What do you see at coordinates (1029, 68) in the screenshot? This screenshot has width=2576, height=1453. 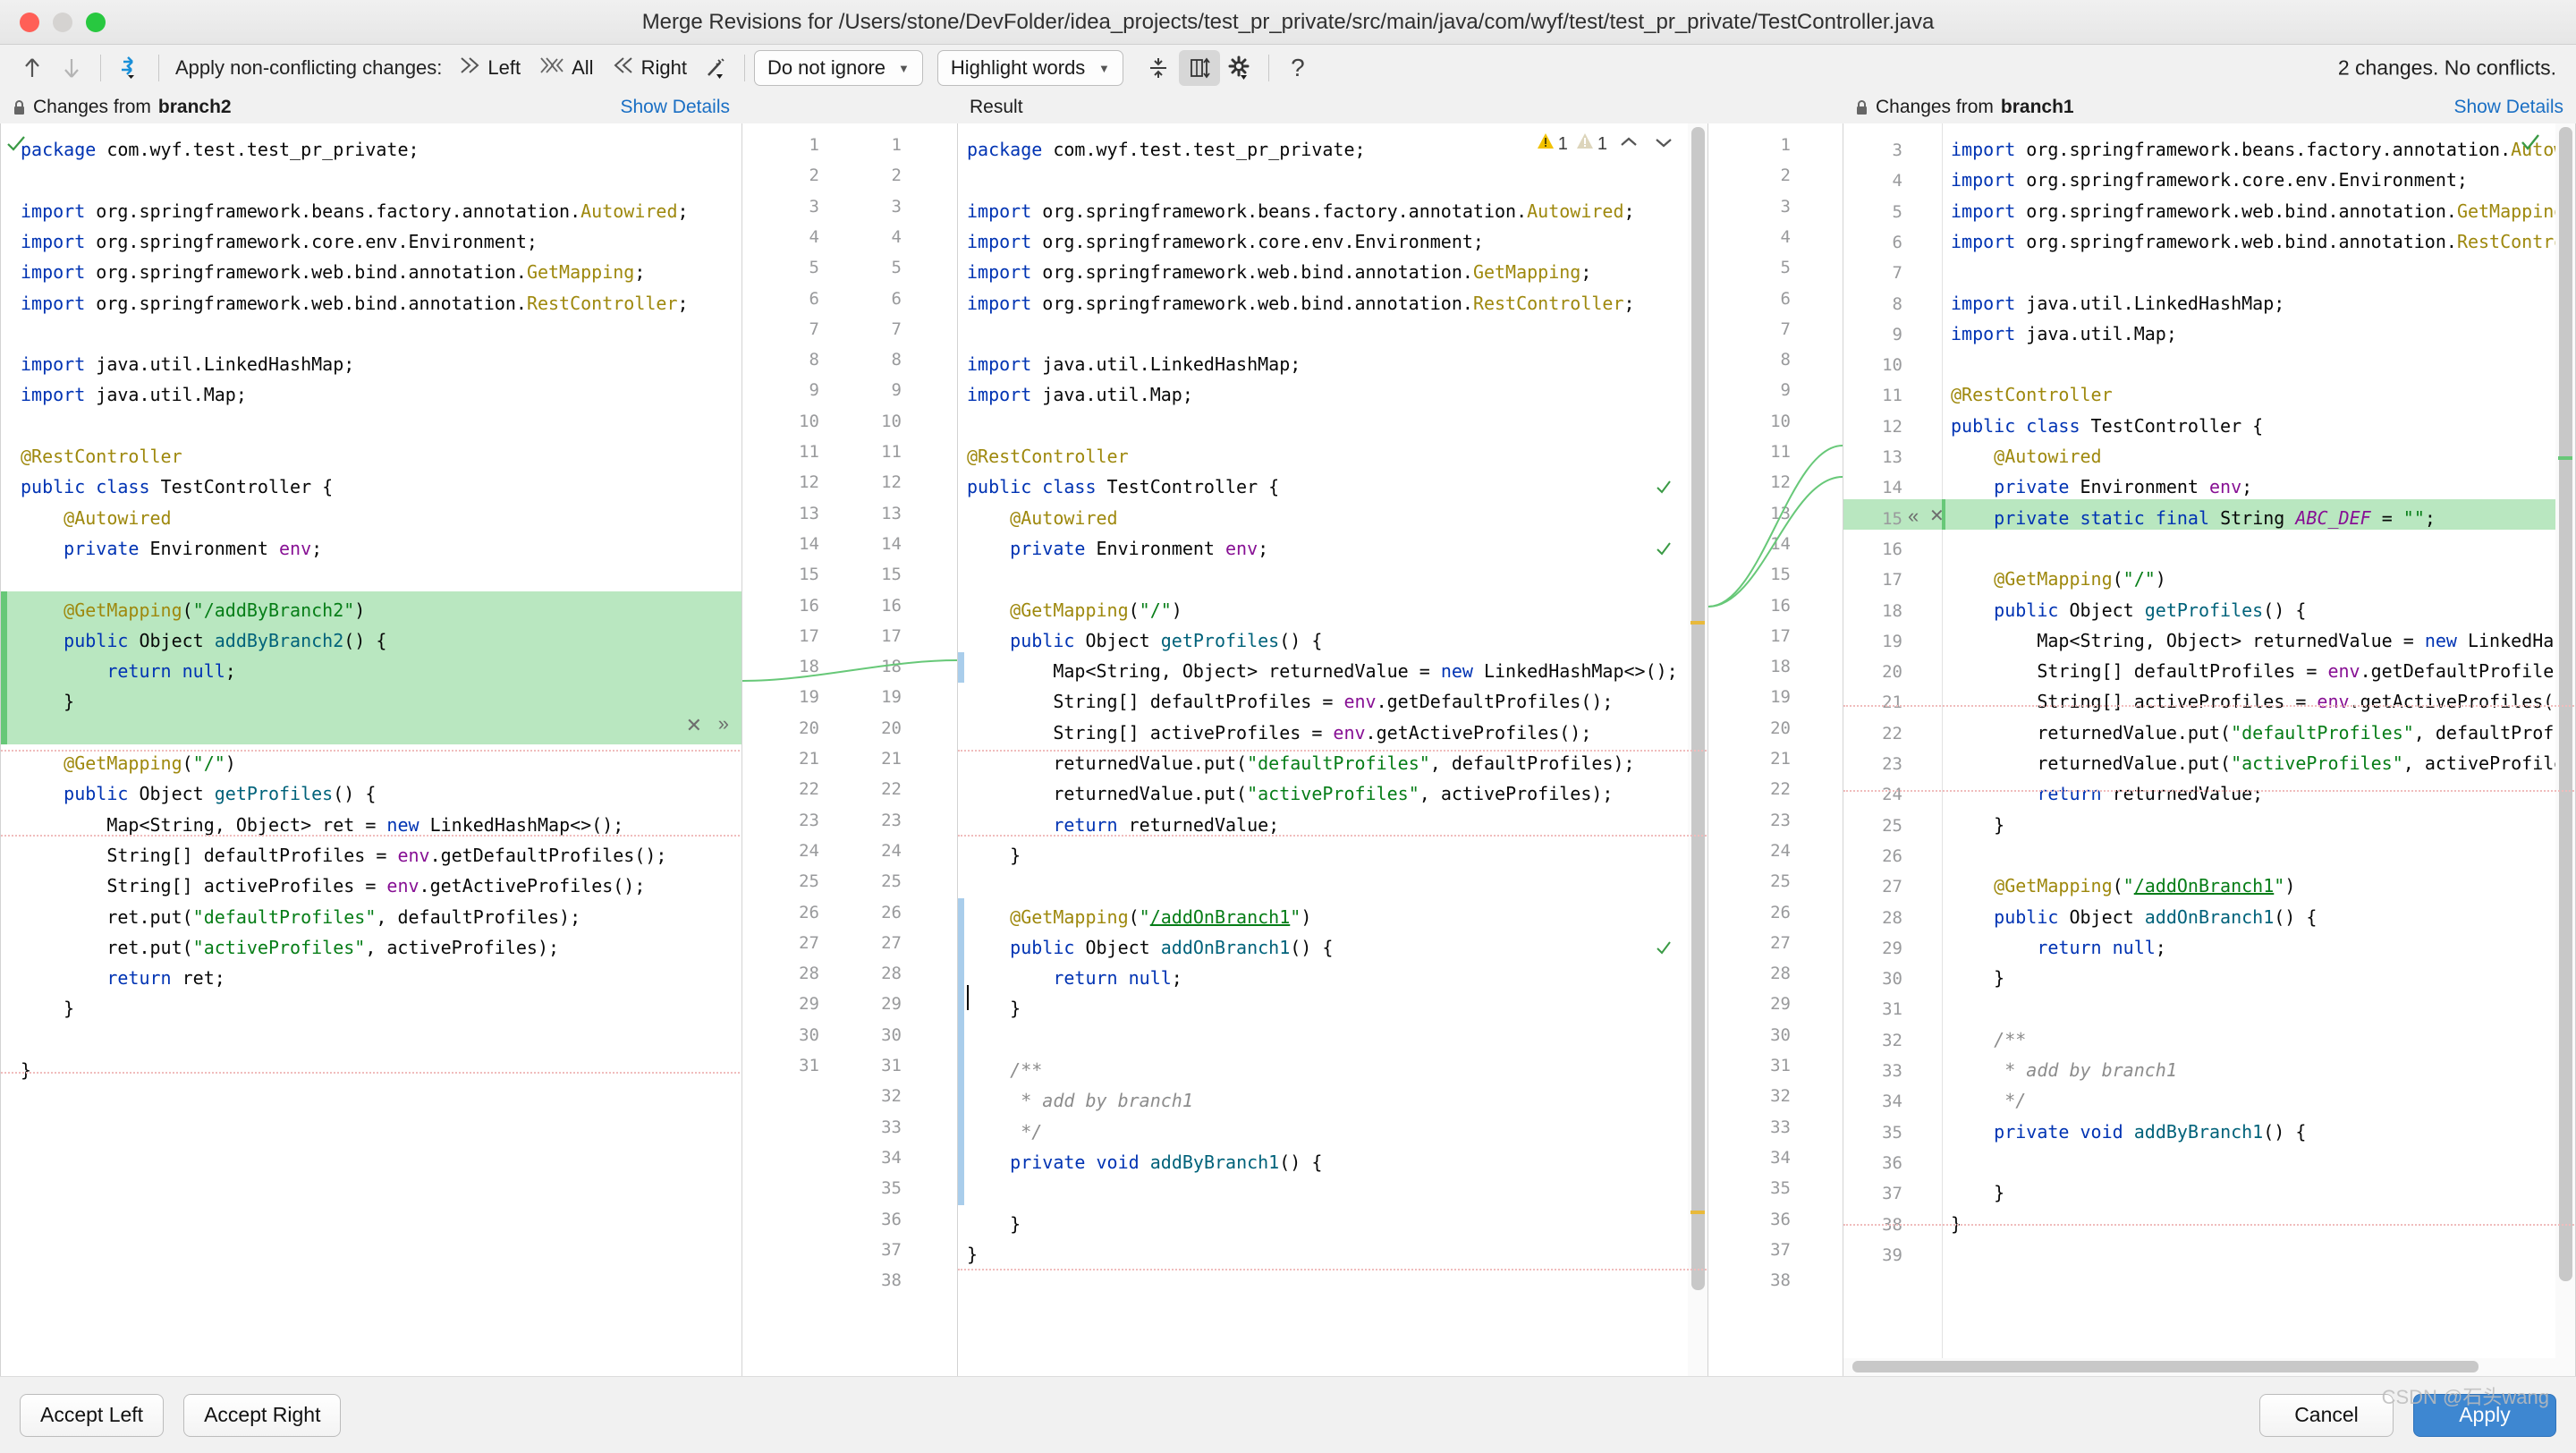 I see `highlight-policy-combo: Highlight words ▼` at bounding box center [1029, 68].